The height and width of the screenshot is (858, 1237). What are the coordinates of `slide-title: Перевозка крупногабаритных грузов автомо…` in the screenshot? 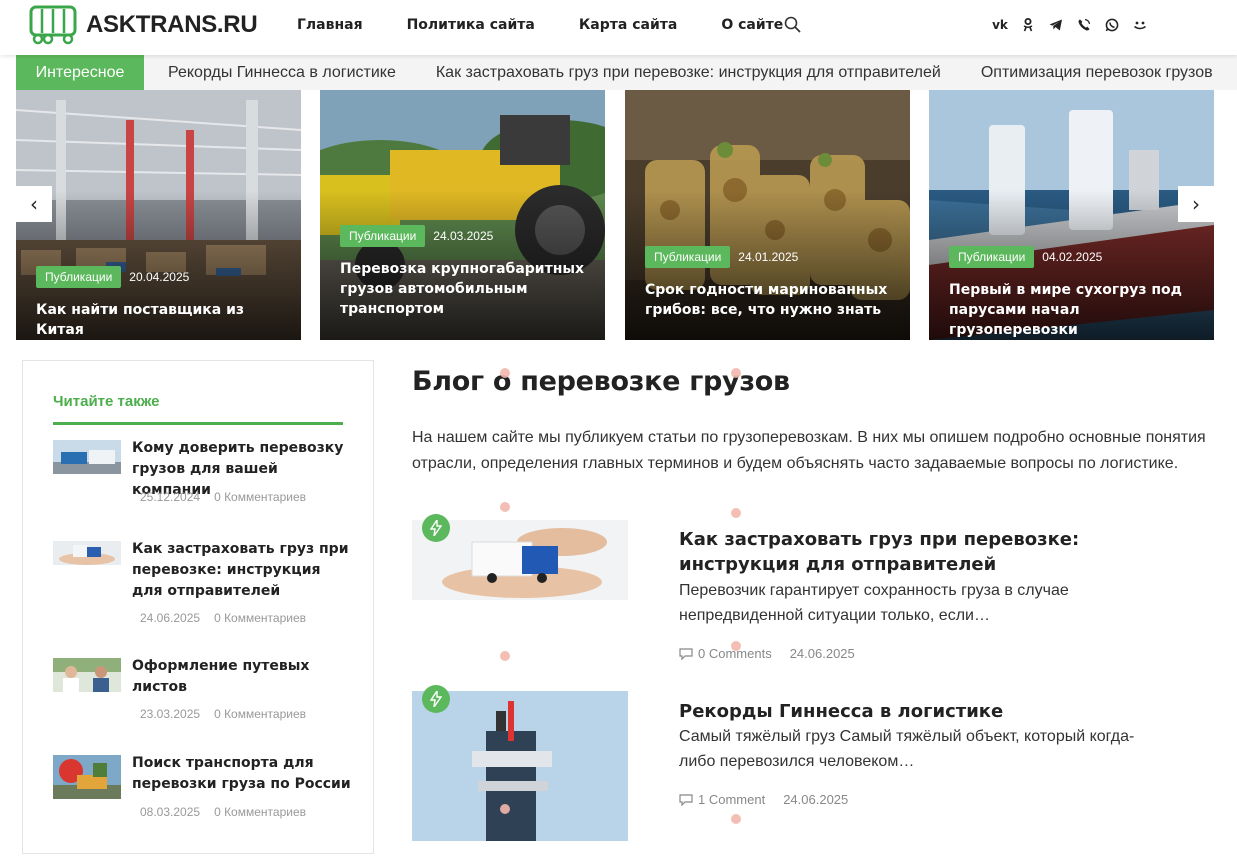 It's located at (465, 289).